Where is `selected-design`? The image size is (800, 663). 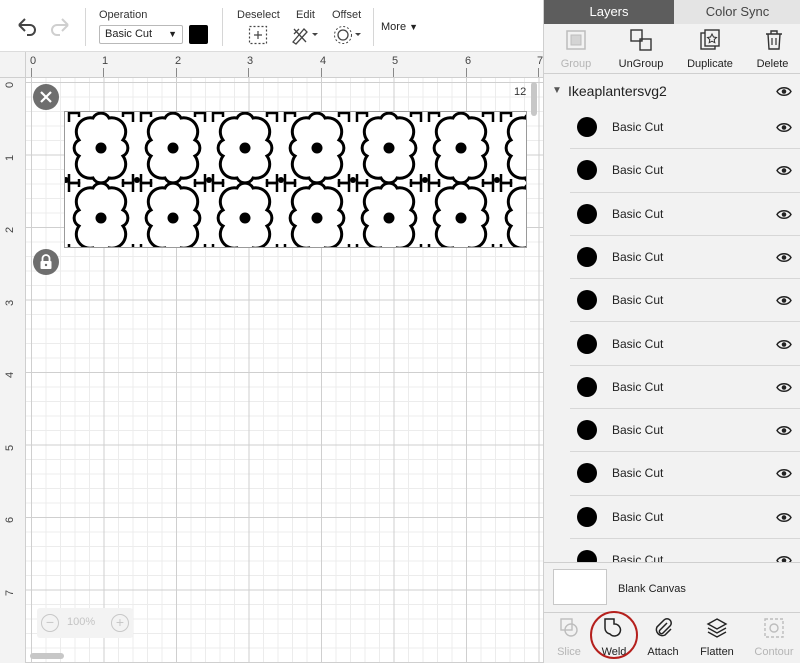
selected-design is located at coordinates (295, 179).